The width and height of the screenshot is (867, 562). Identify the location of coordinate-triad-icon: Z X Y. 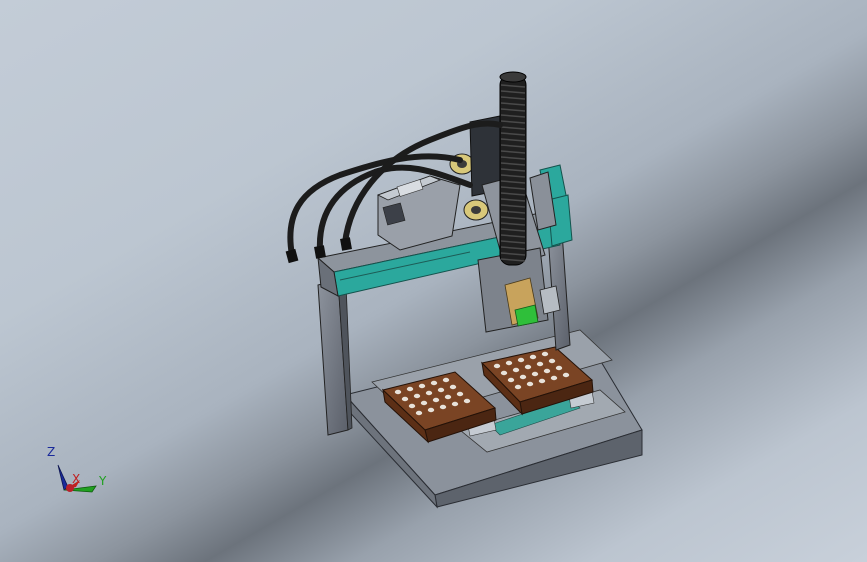
(80, 475).